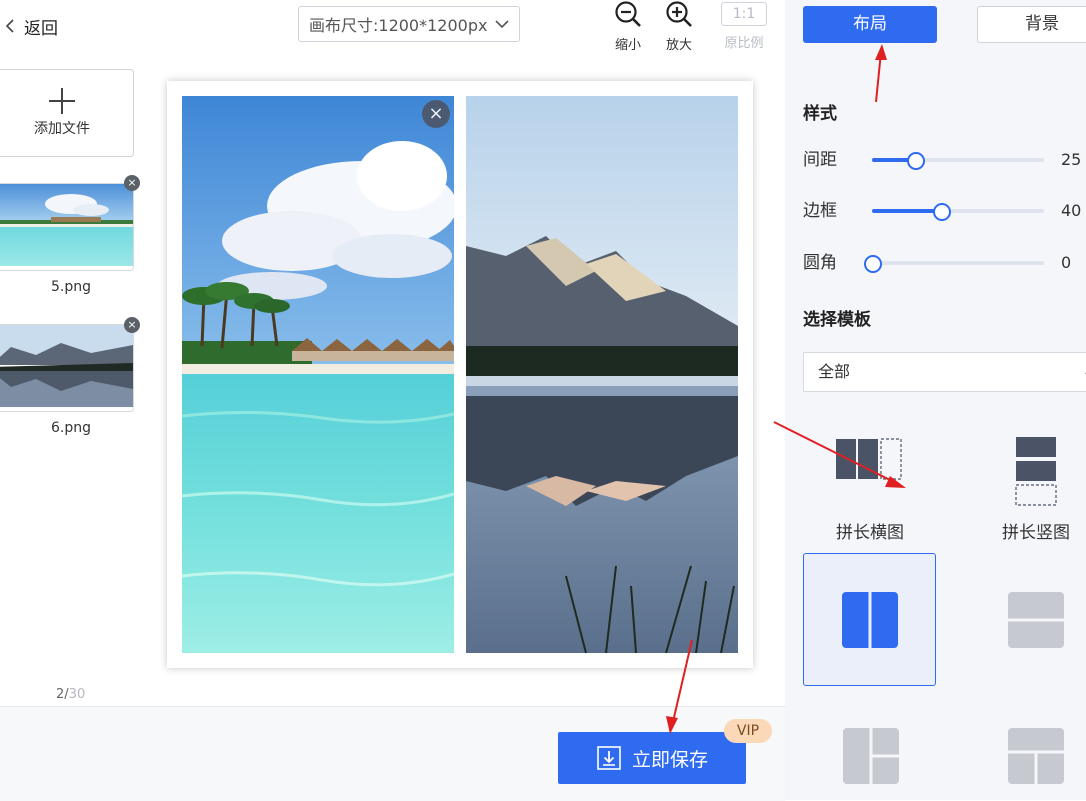  I want to click on vip-badge: VIP, so click(748, 731).